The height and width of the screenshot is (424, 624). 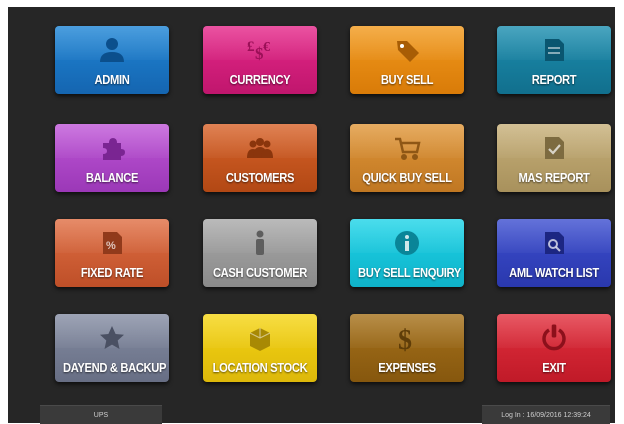 I want to click on tile-label: BUY SELL, so click(x=407, y=79).